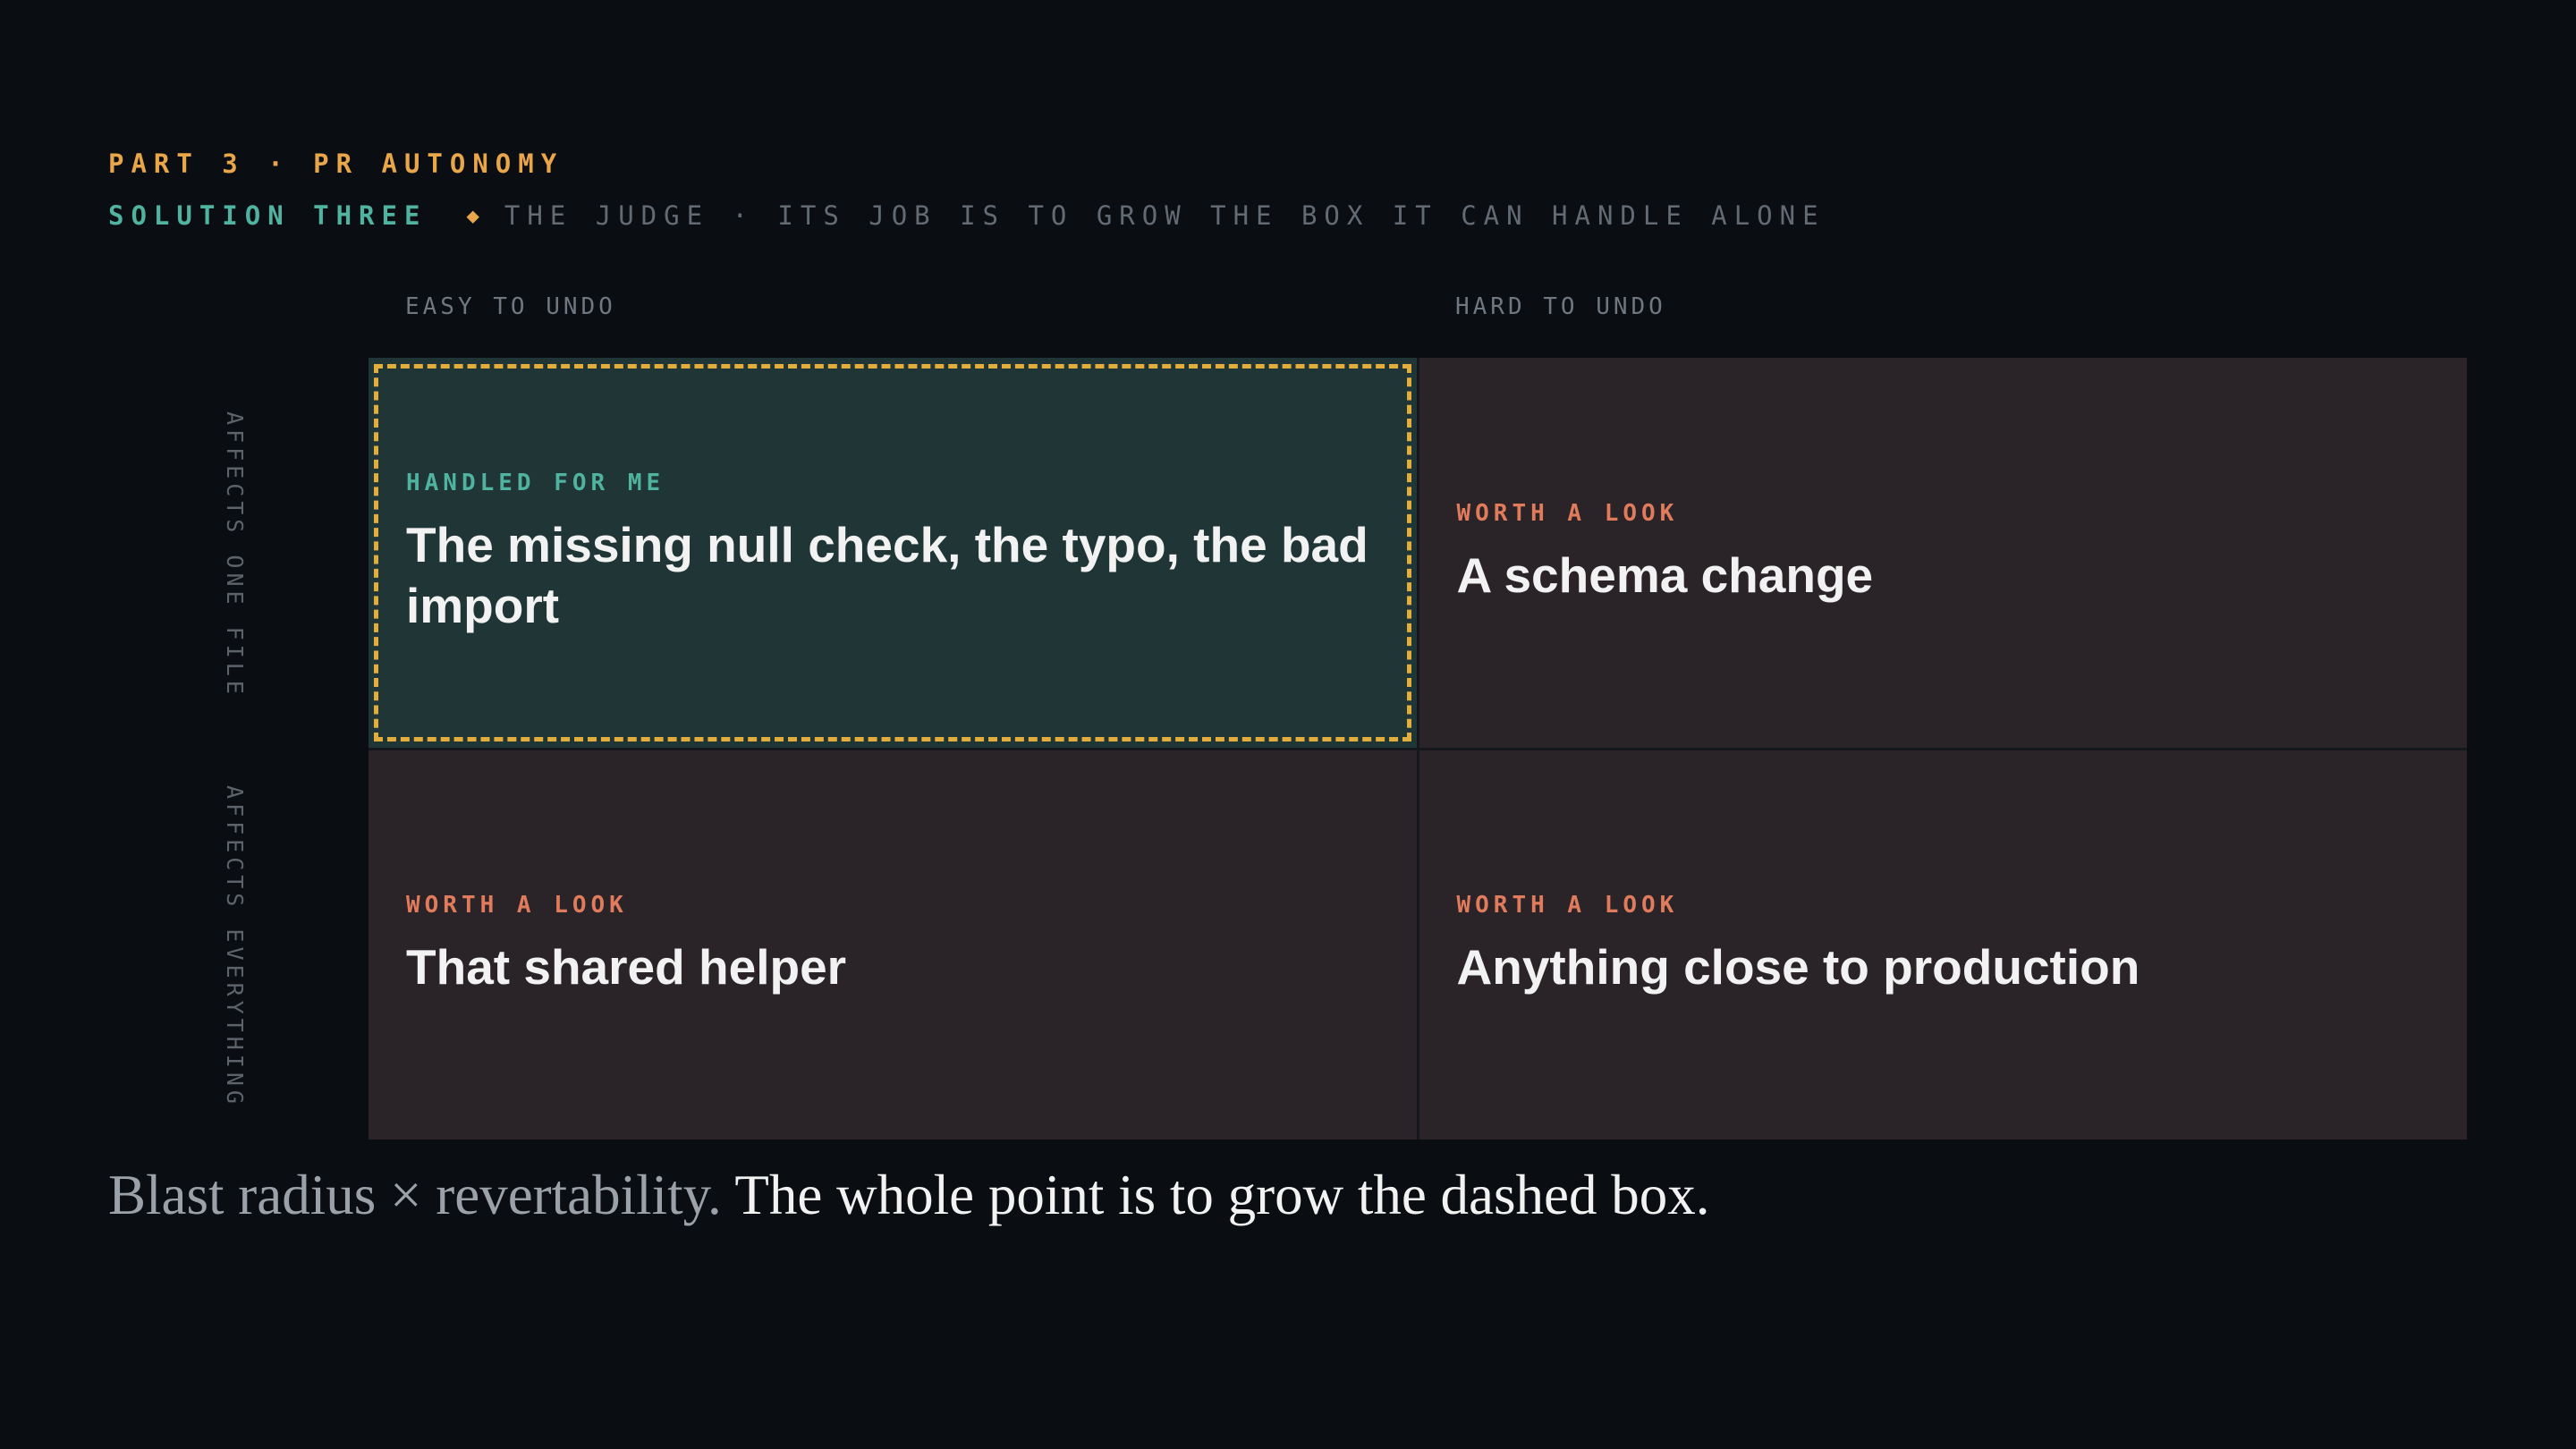  What do you see at coordinates (626, 967) in the screenshot?
I see `cell-text: That shared helper` at bounding box center [626, 967].